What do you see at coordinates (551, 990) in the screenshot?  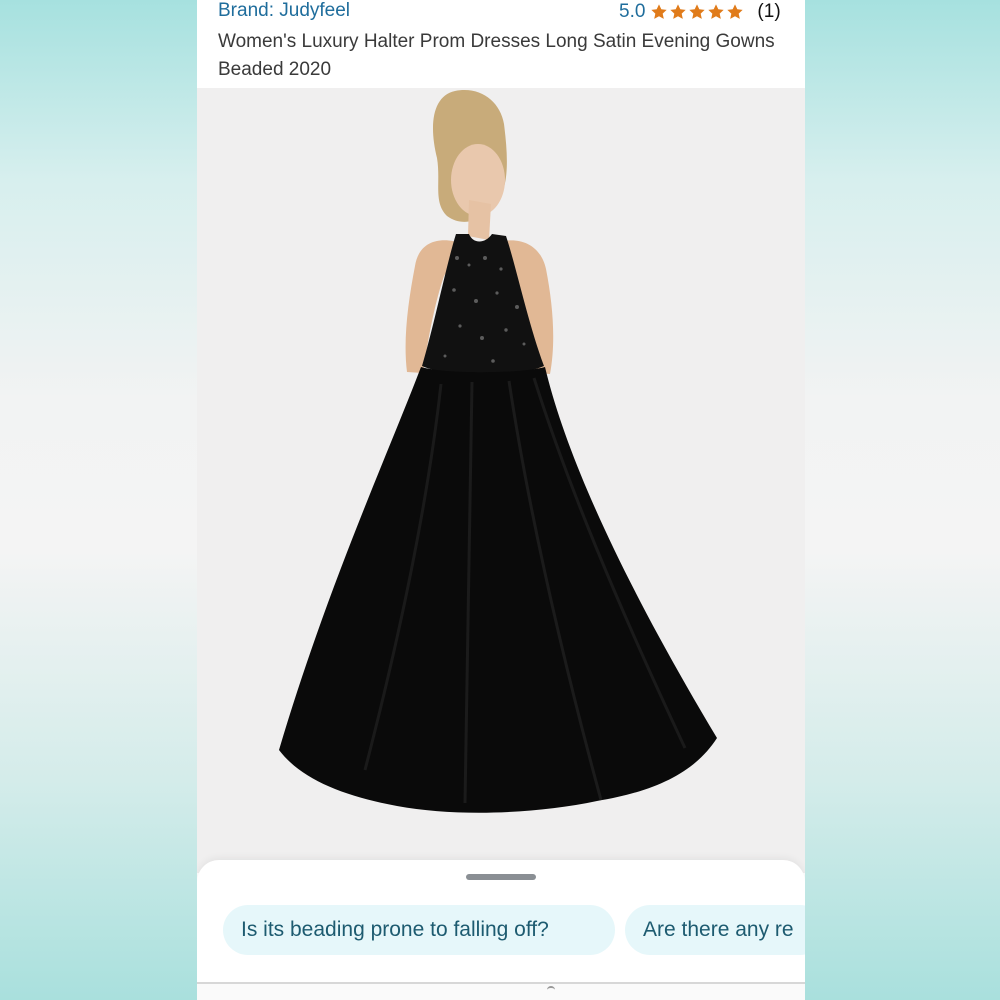 I see `bottom-bar-icon` at bounding box center [551, 990].